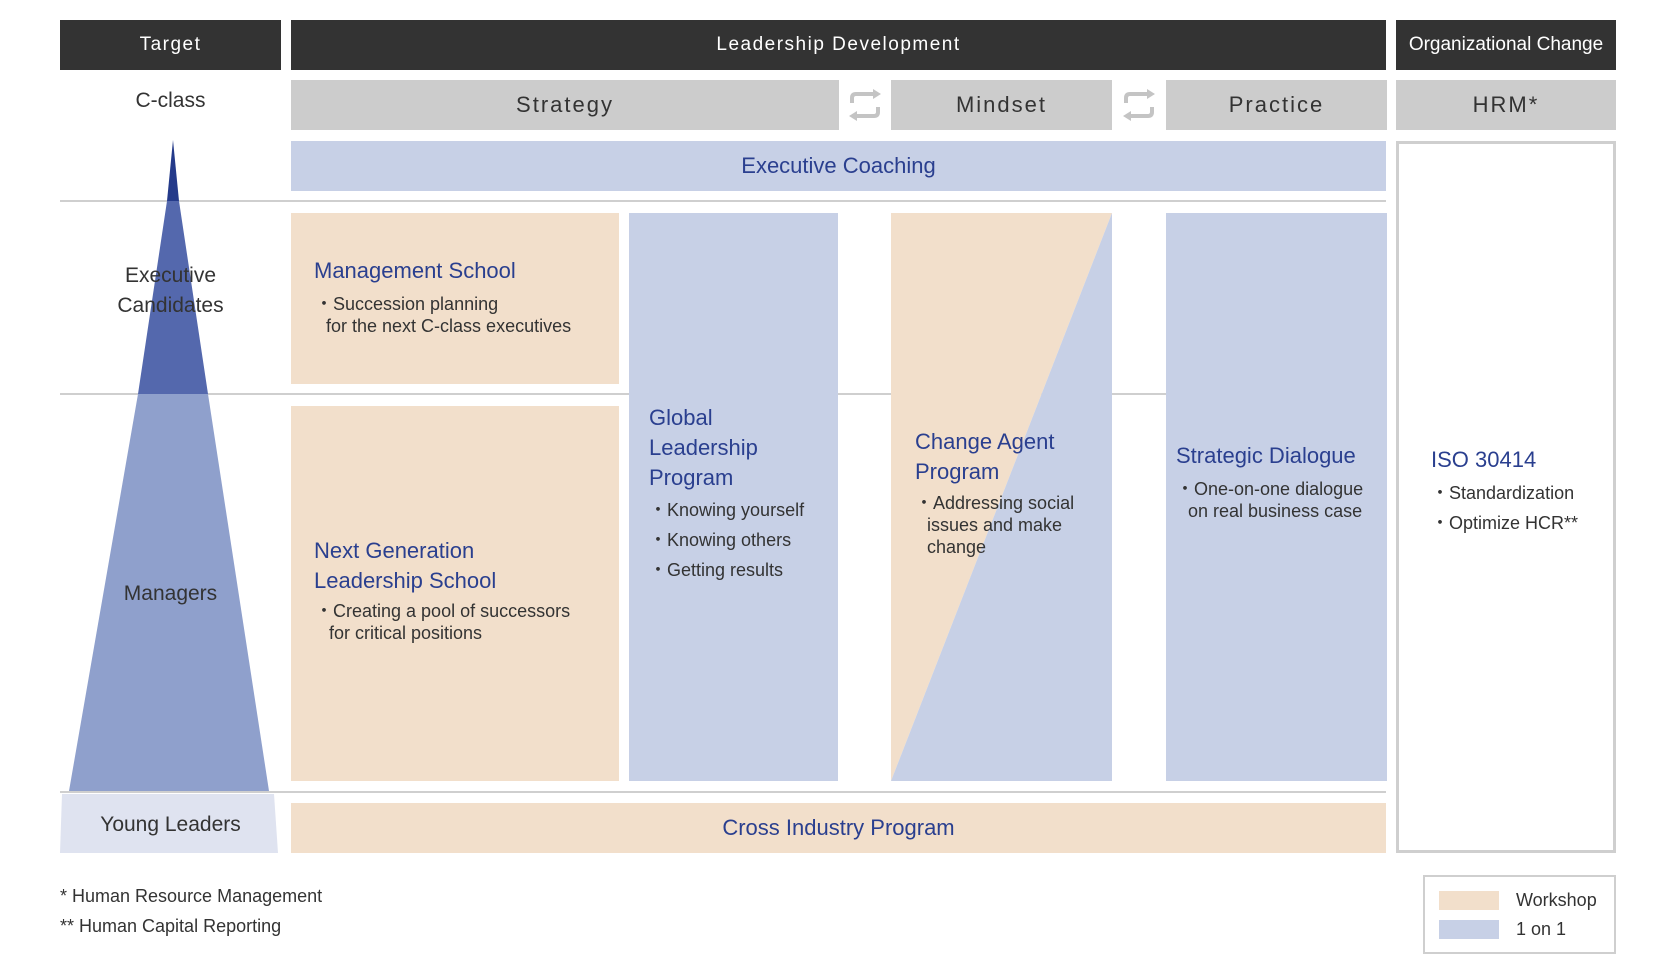  What do you see at coordinates (405, 566) in the screenshot?
I see `next-generation-school-title: Next Generation Leadership School` at bounding box center [405, 566].